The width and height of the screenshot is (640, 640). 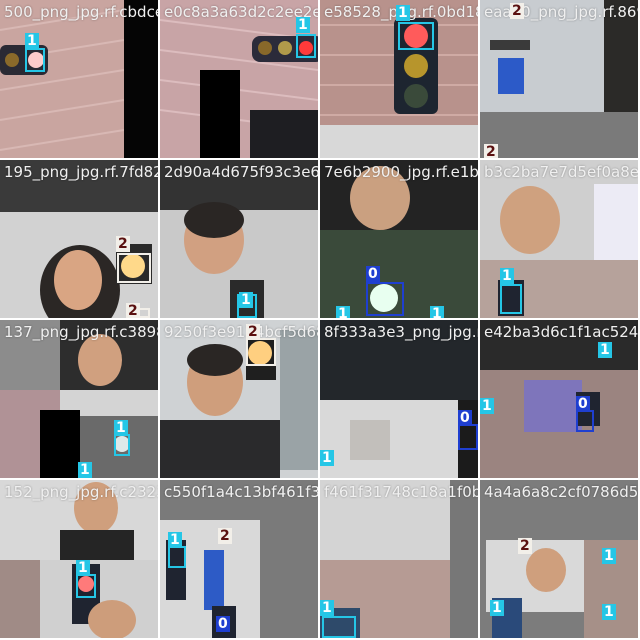 I want to click on image-filename: 4a4a6a8c2cf0786d5f3318230, so click(x=561, y=492).